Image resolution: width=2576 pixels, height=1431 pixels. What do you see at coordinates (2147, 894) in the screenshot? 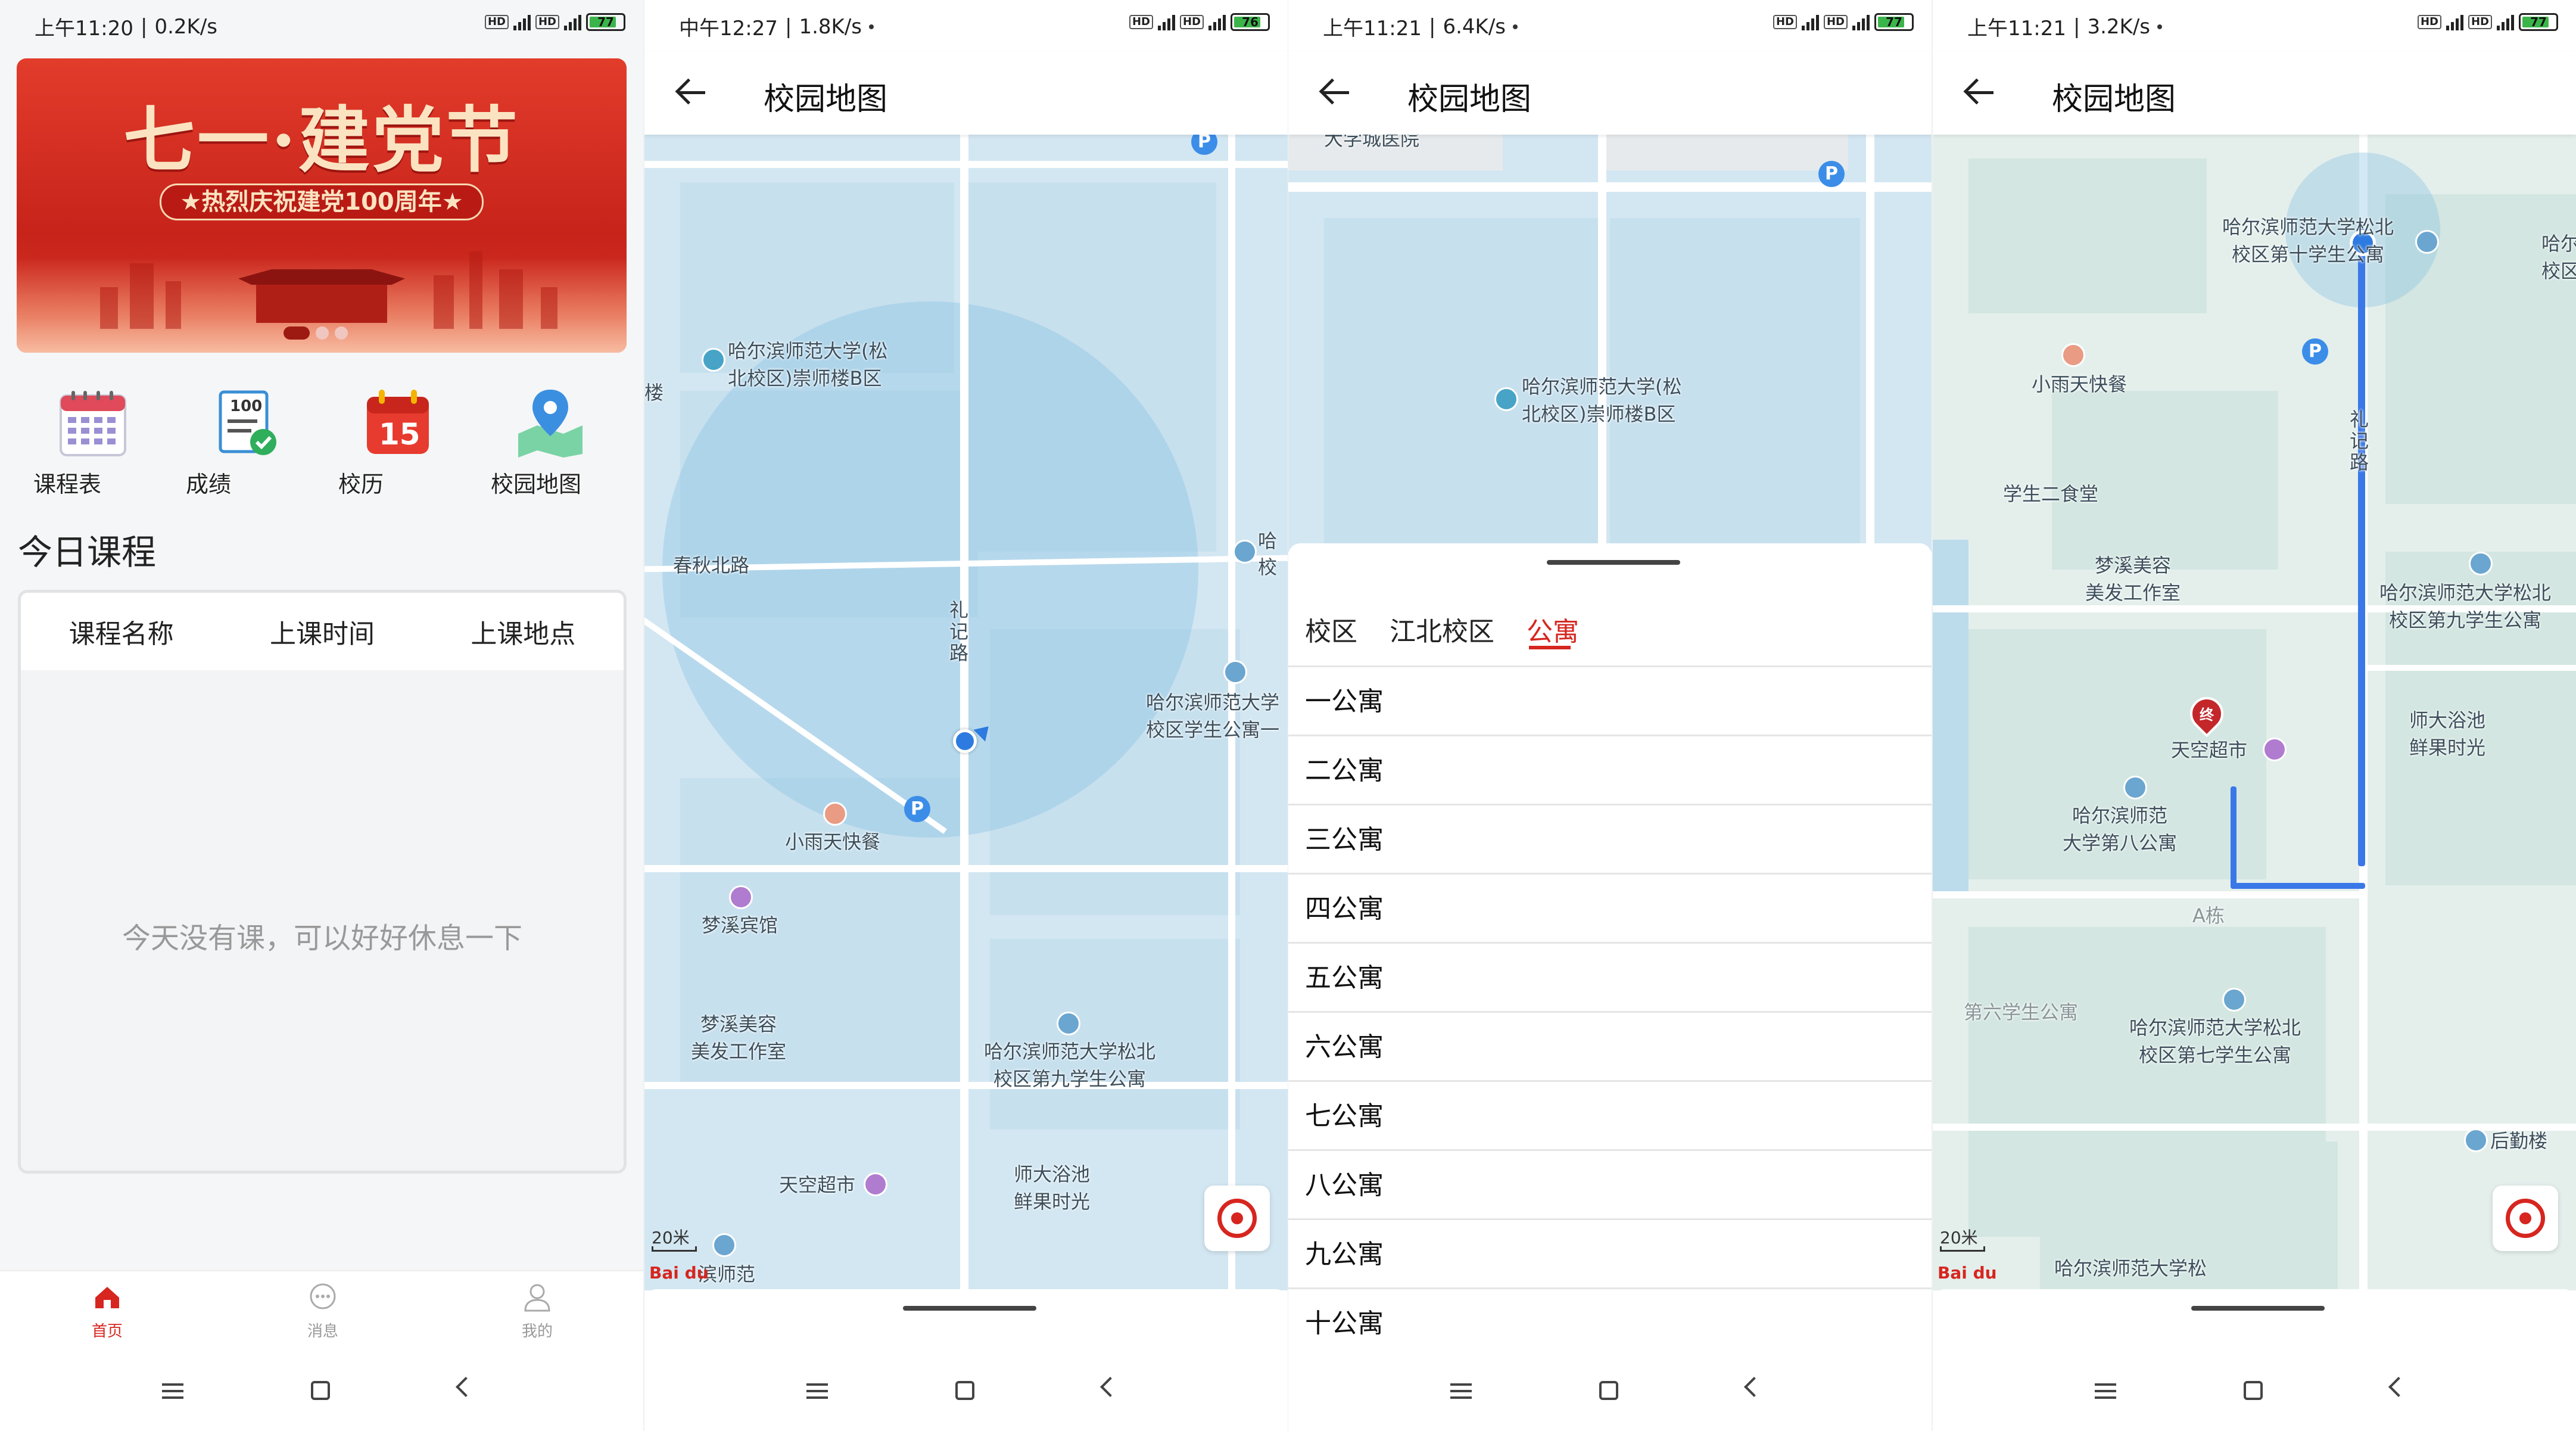
I see `road` at bounding box center [2147, 894].